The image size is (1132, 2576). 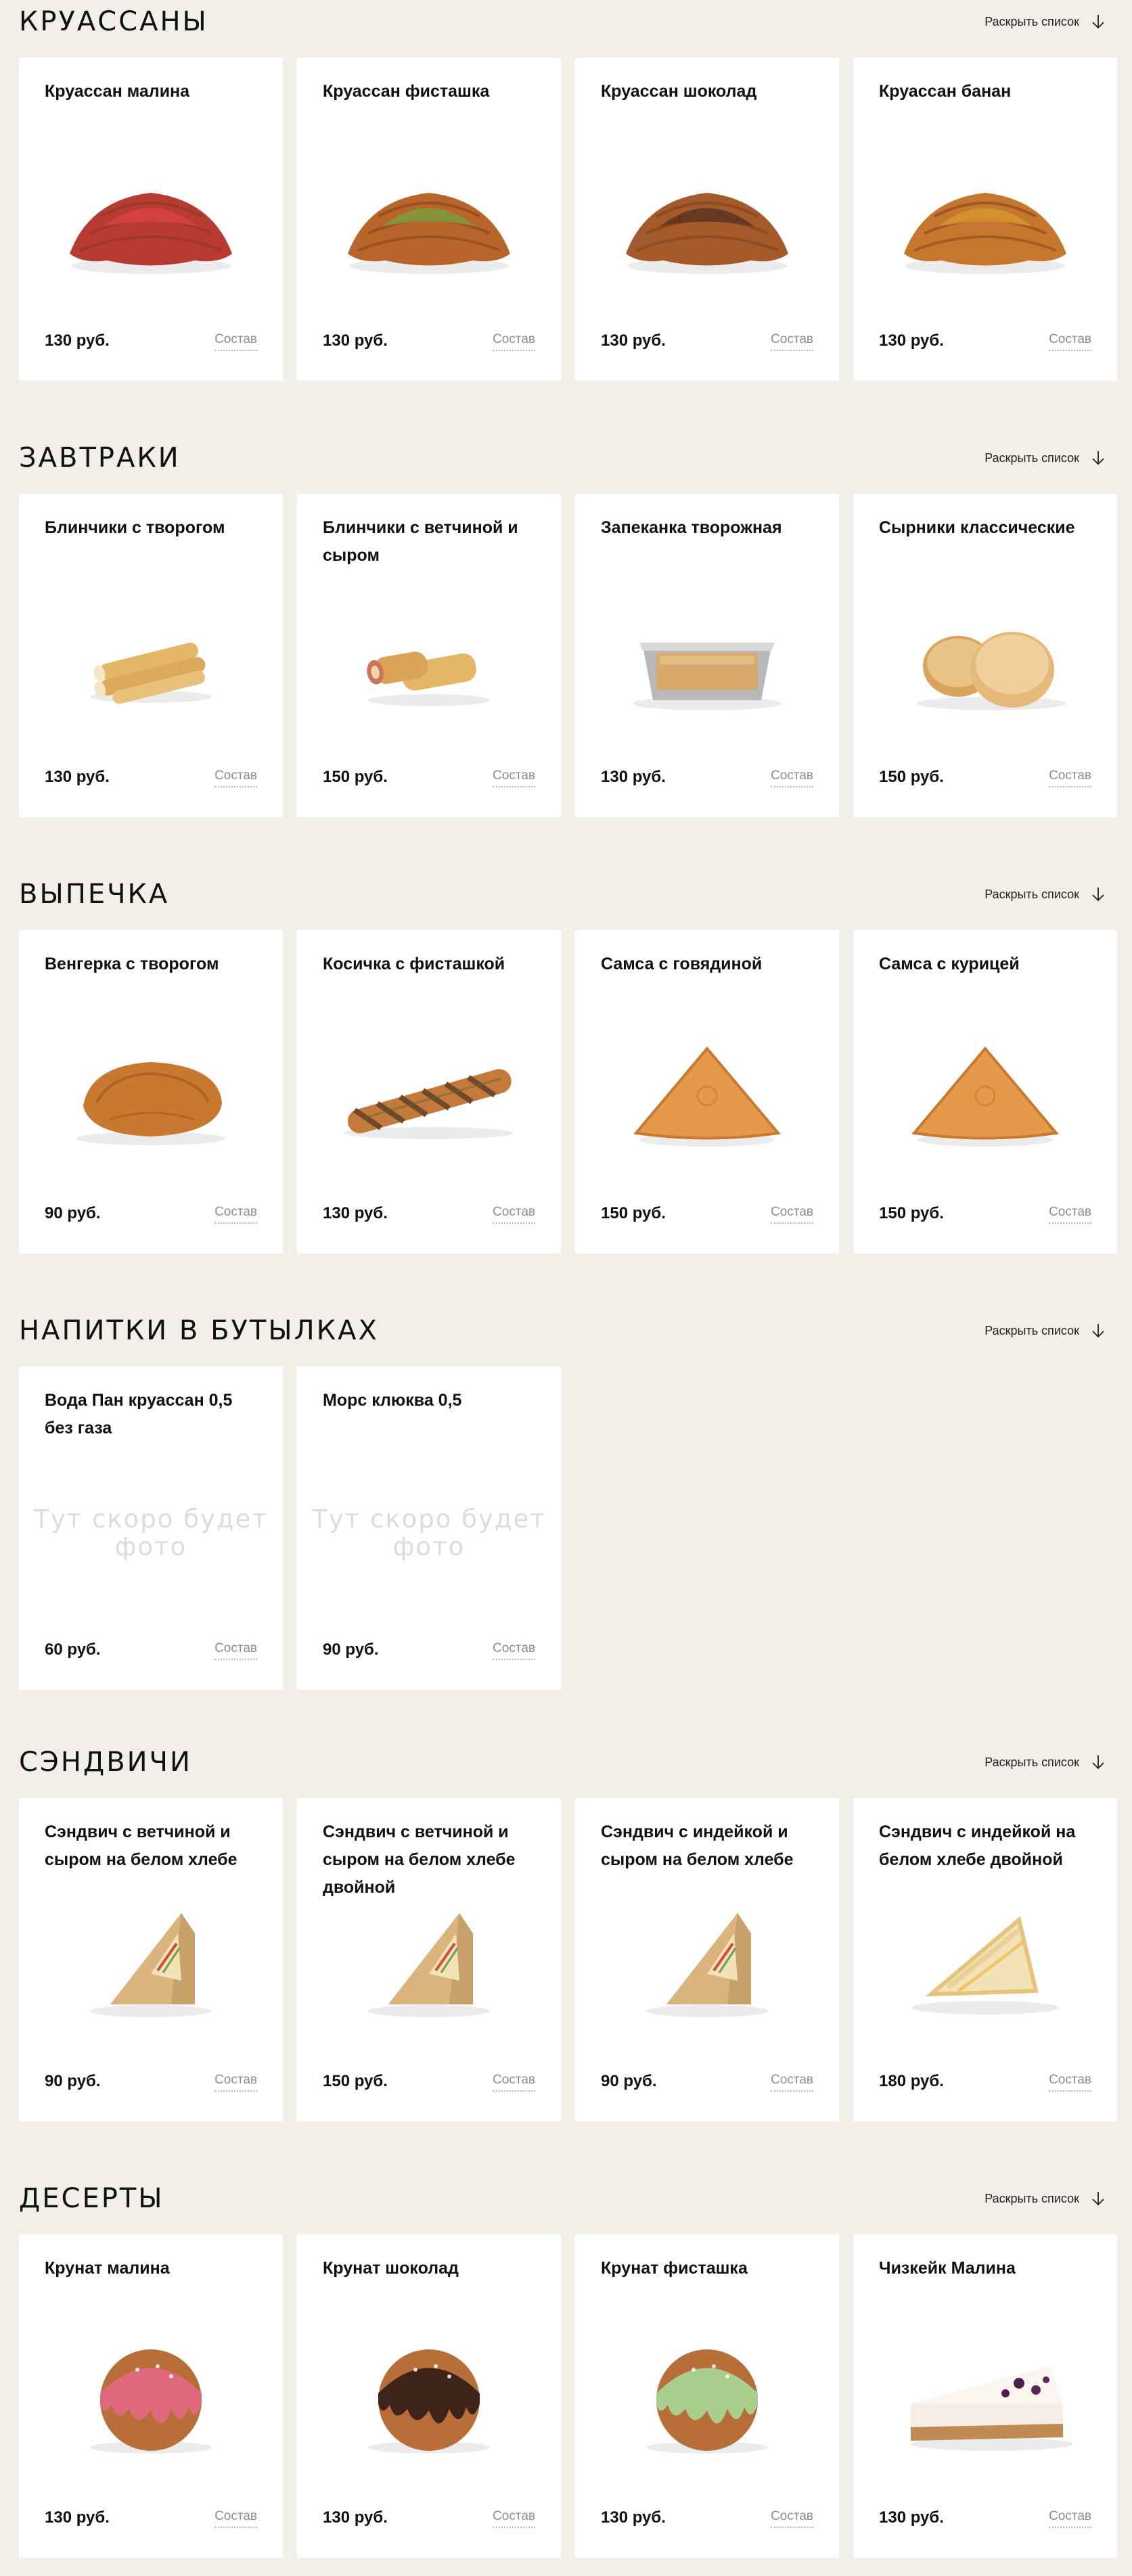 I want to click on product-name: Вода Пан круассан 0,5 без газа, so click(x=139, y=1414).